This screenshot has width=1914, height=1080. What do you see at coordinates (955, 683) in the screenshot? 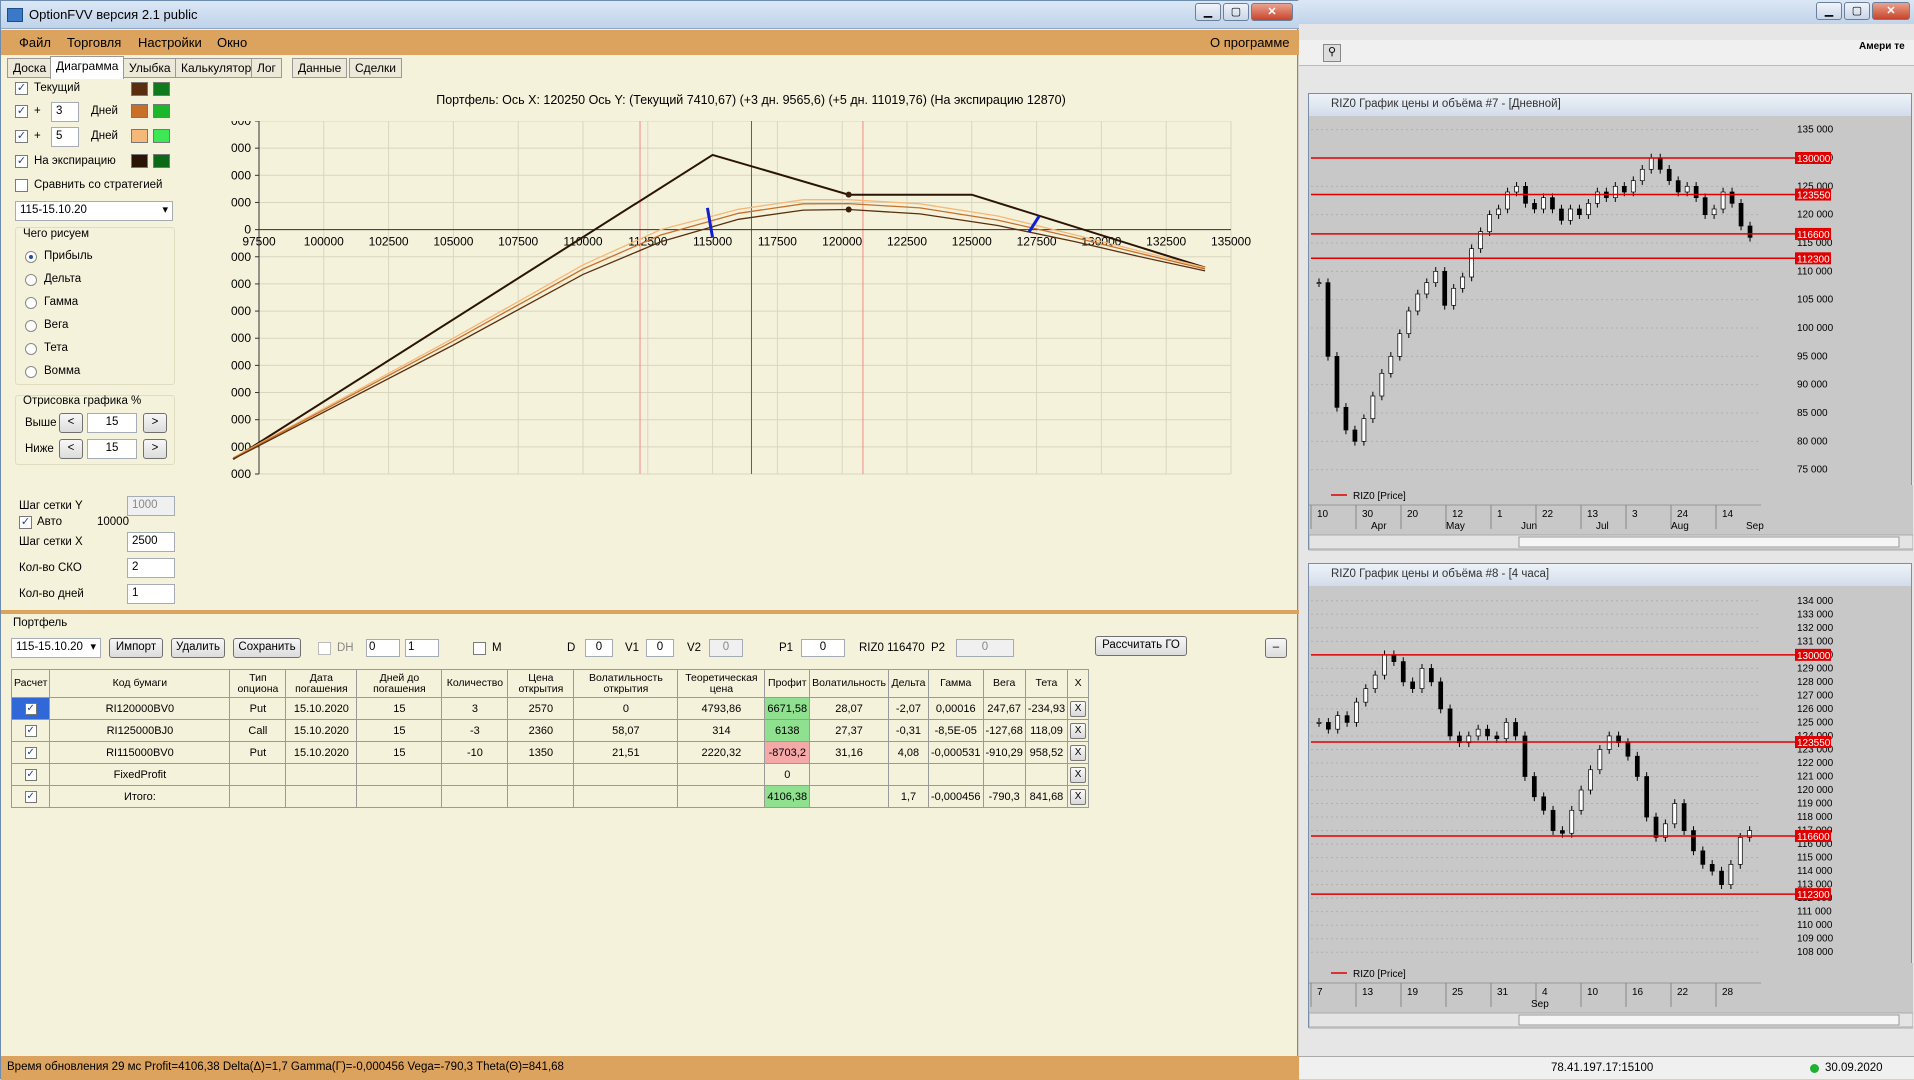
I see `column-header: Гамма` at bounding box center [955, 683].